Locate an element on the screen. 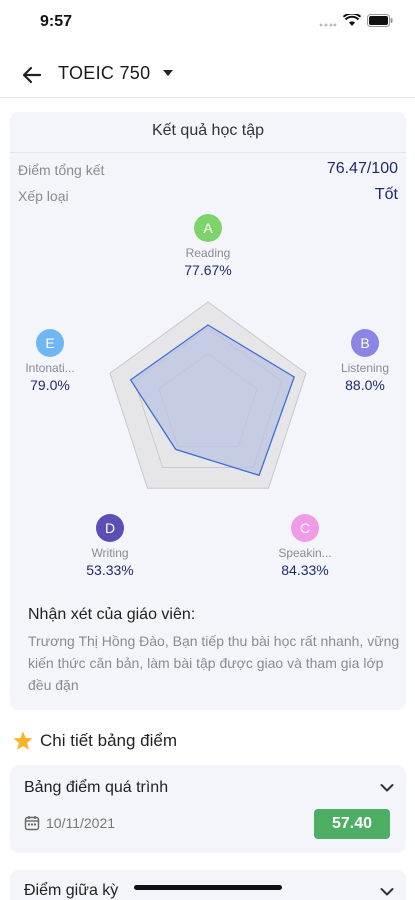  status-icons is located at coordinates (356, 20).